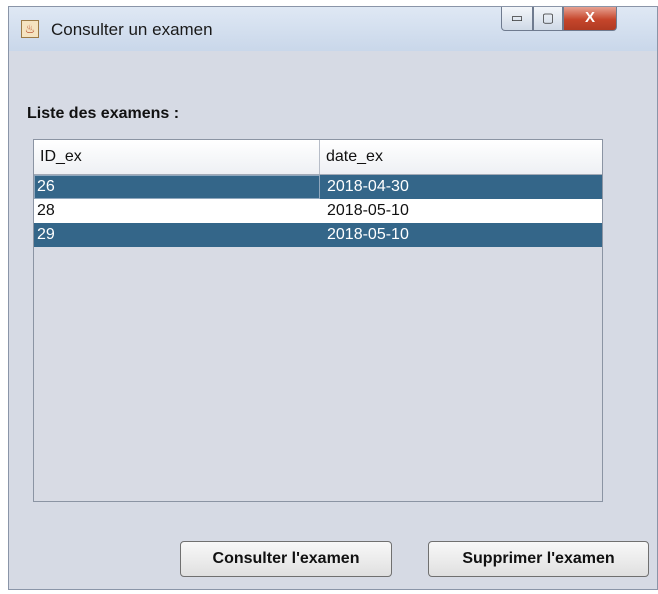 This screenshot has width=658, height=594. Describe the element at coordinates (30, 29) in the screenshot. I see `java-app-icon: ♨` at that location.